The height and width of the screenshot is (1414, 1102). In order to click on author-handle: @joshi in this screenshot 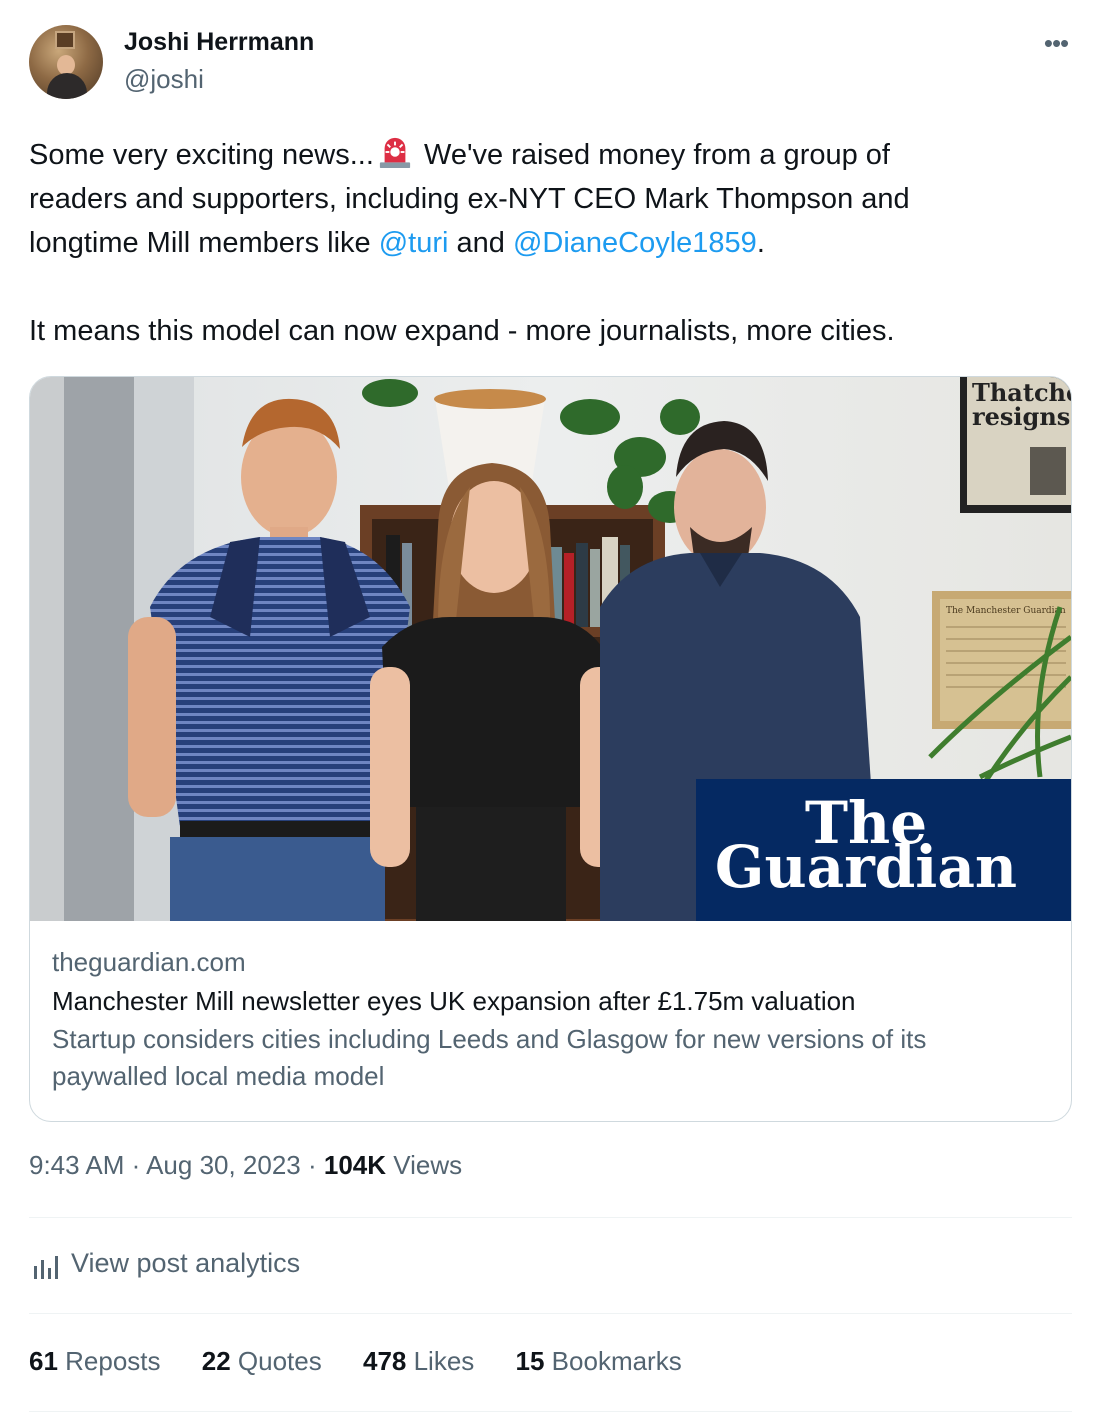, I will do `click(164, 79)`.